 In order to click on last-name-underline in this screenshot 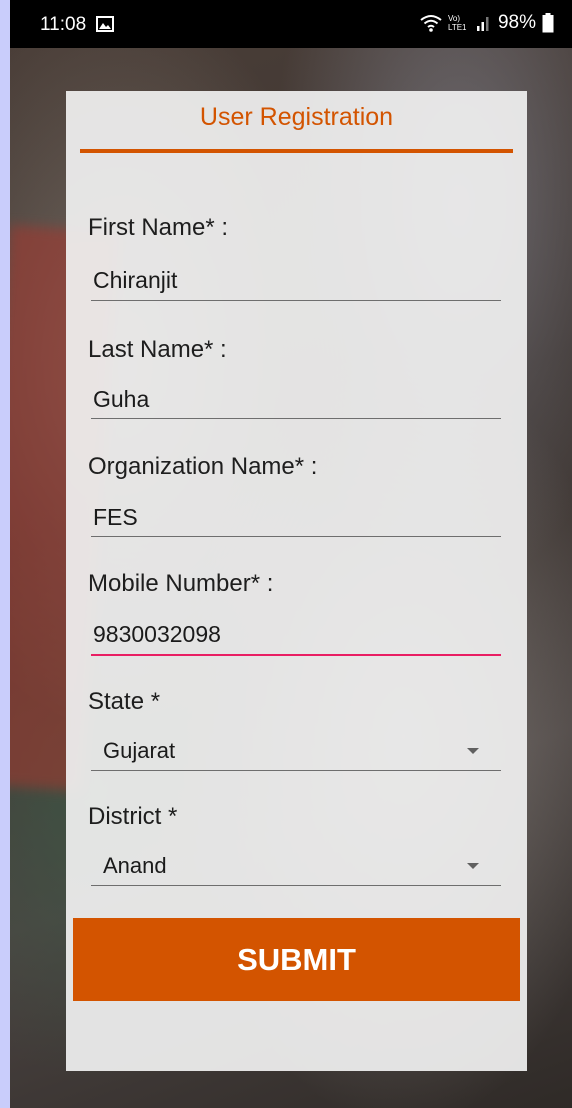, I will do `click(296, 418)`.